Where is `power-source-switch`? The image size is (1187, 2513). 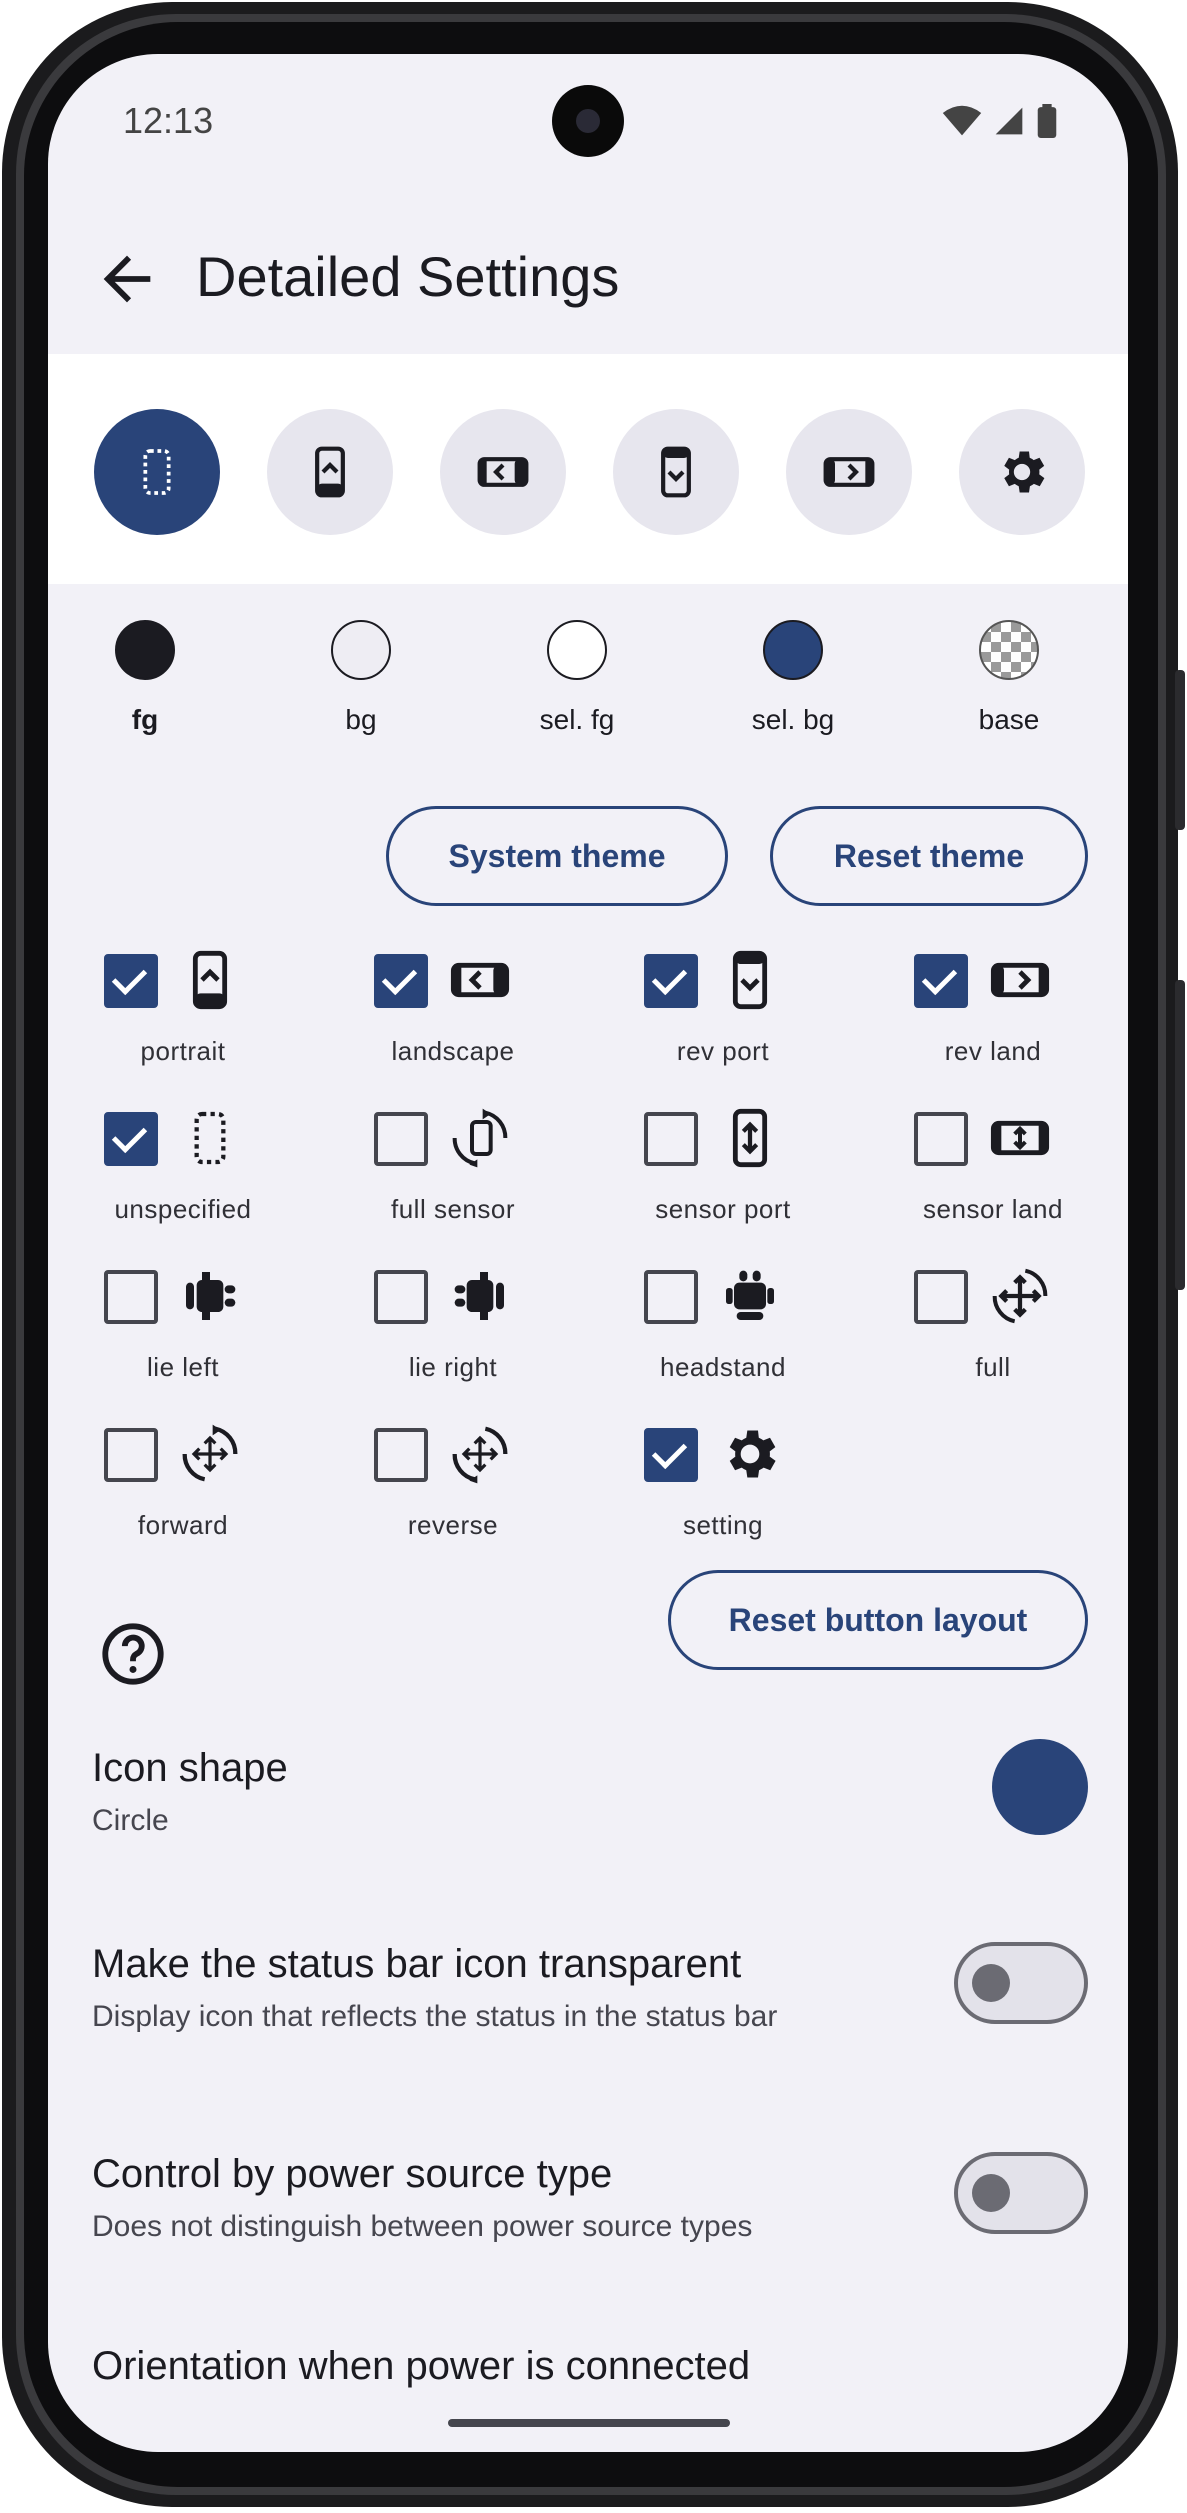 power-source-switch is located at coordinates (1021, 2193).